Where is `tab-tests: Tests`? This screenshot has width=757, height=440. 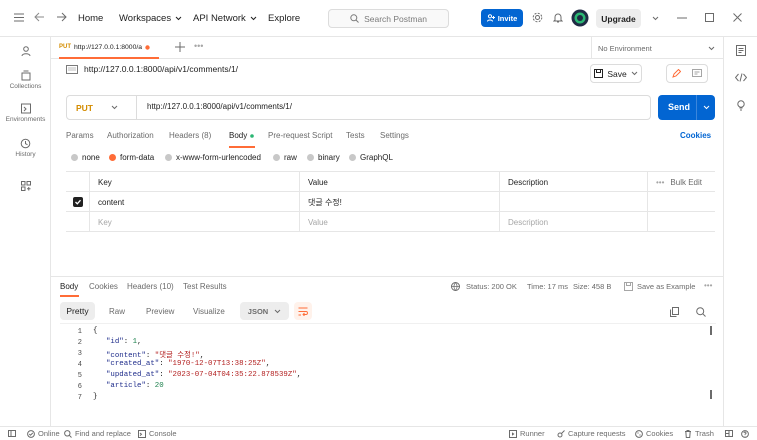 tab-tests: Tests is located at coordinates (355, 135).